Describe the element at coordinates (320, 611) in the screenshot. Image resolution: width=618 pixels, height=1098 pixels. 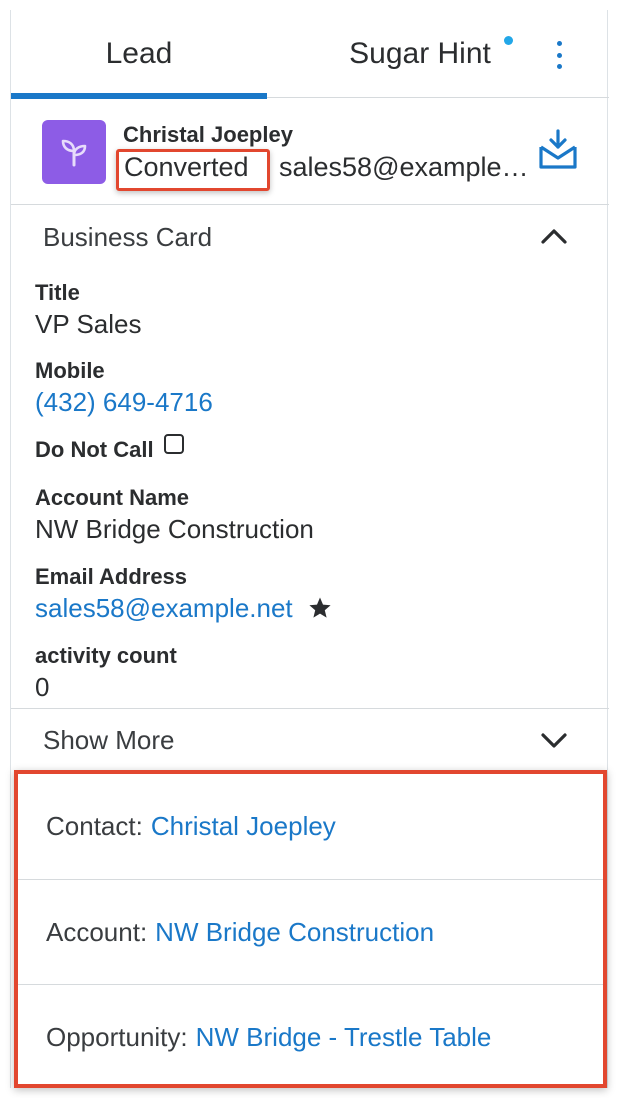
I see `star-icon` at that location.